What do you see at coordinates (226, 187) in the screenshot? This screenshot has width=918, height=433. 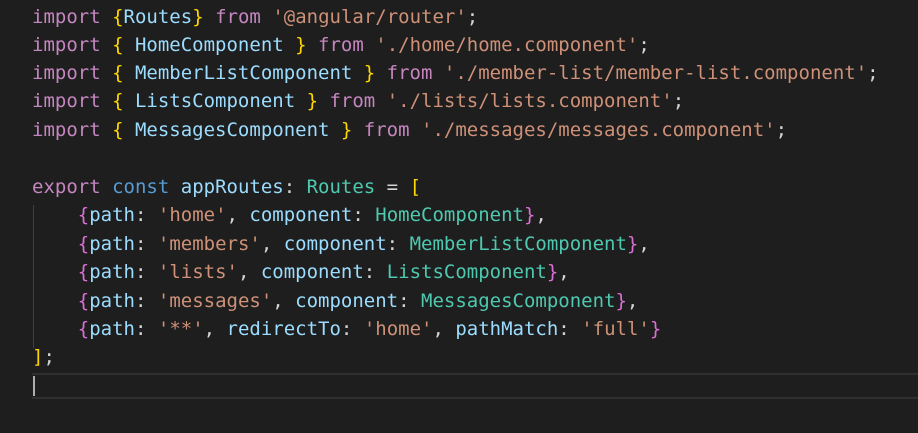 I see `code-line: export const appRoutes: Routes = [` at bounding box center [226, 187].